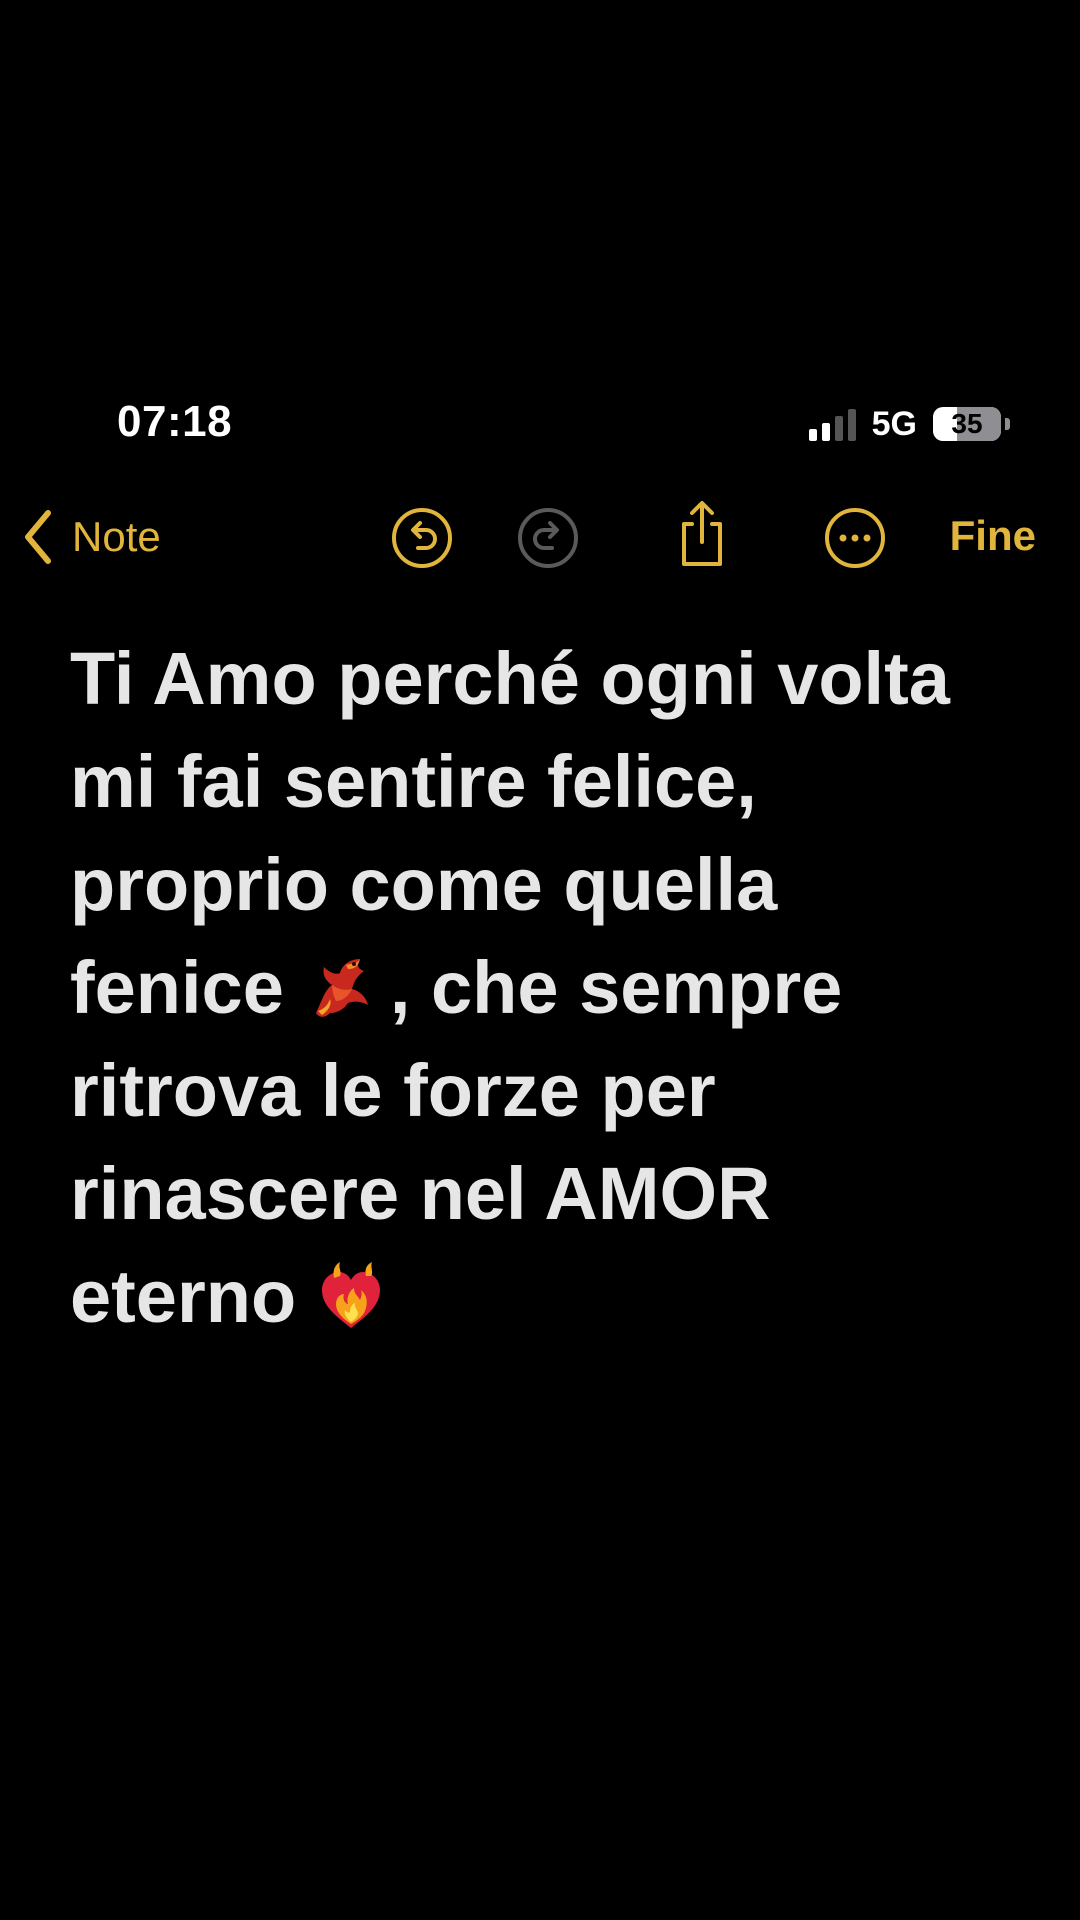 Image resolution: width=1080 pixels, height=1920 pixels. What do you see at coordinates (38, 537) in the screenshot?
I see `chevron-left-icon` at bounding box center [38, 537].